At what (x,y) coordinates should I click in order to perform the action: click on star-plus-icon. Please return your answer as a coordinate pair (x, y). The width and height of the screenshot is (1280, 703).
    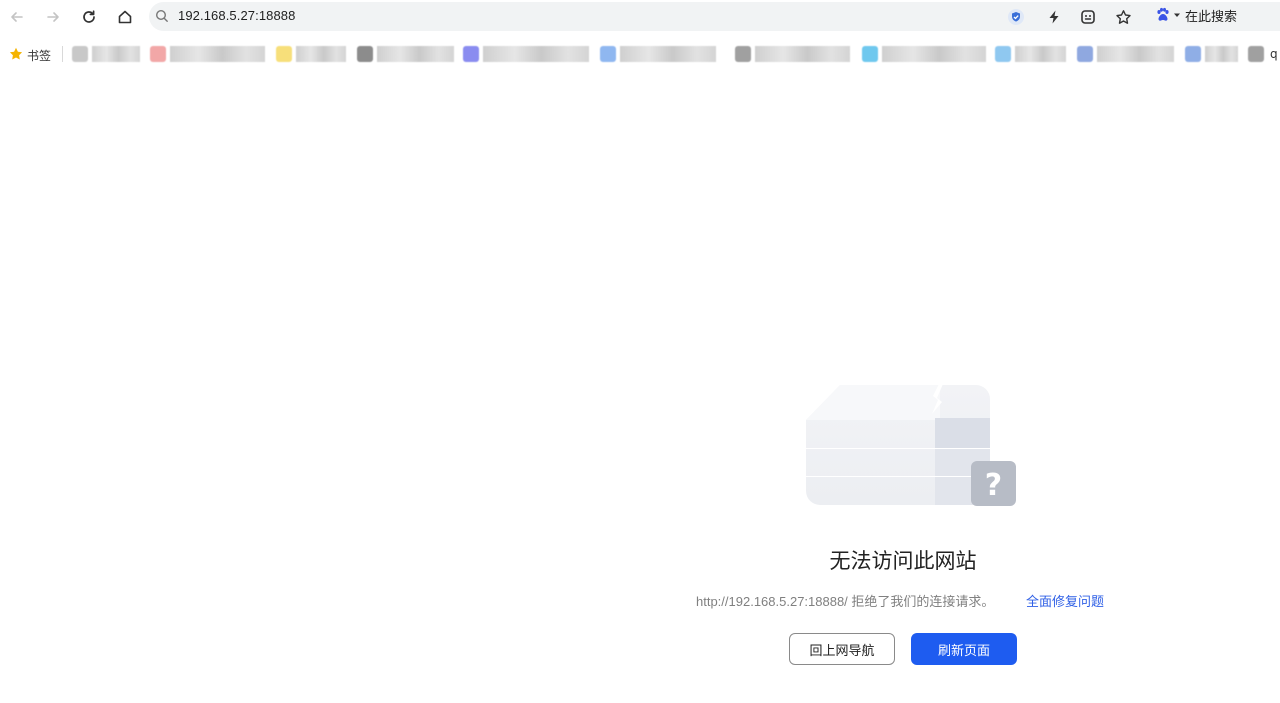
    Looking at the image, I should click on (1123, 16).